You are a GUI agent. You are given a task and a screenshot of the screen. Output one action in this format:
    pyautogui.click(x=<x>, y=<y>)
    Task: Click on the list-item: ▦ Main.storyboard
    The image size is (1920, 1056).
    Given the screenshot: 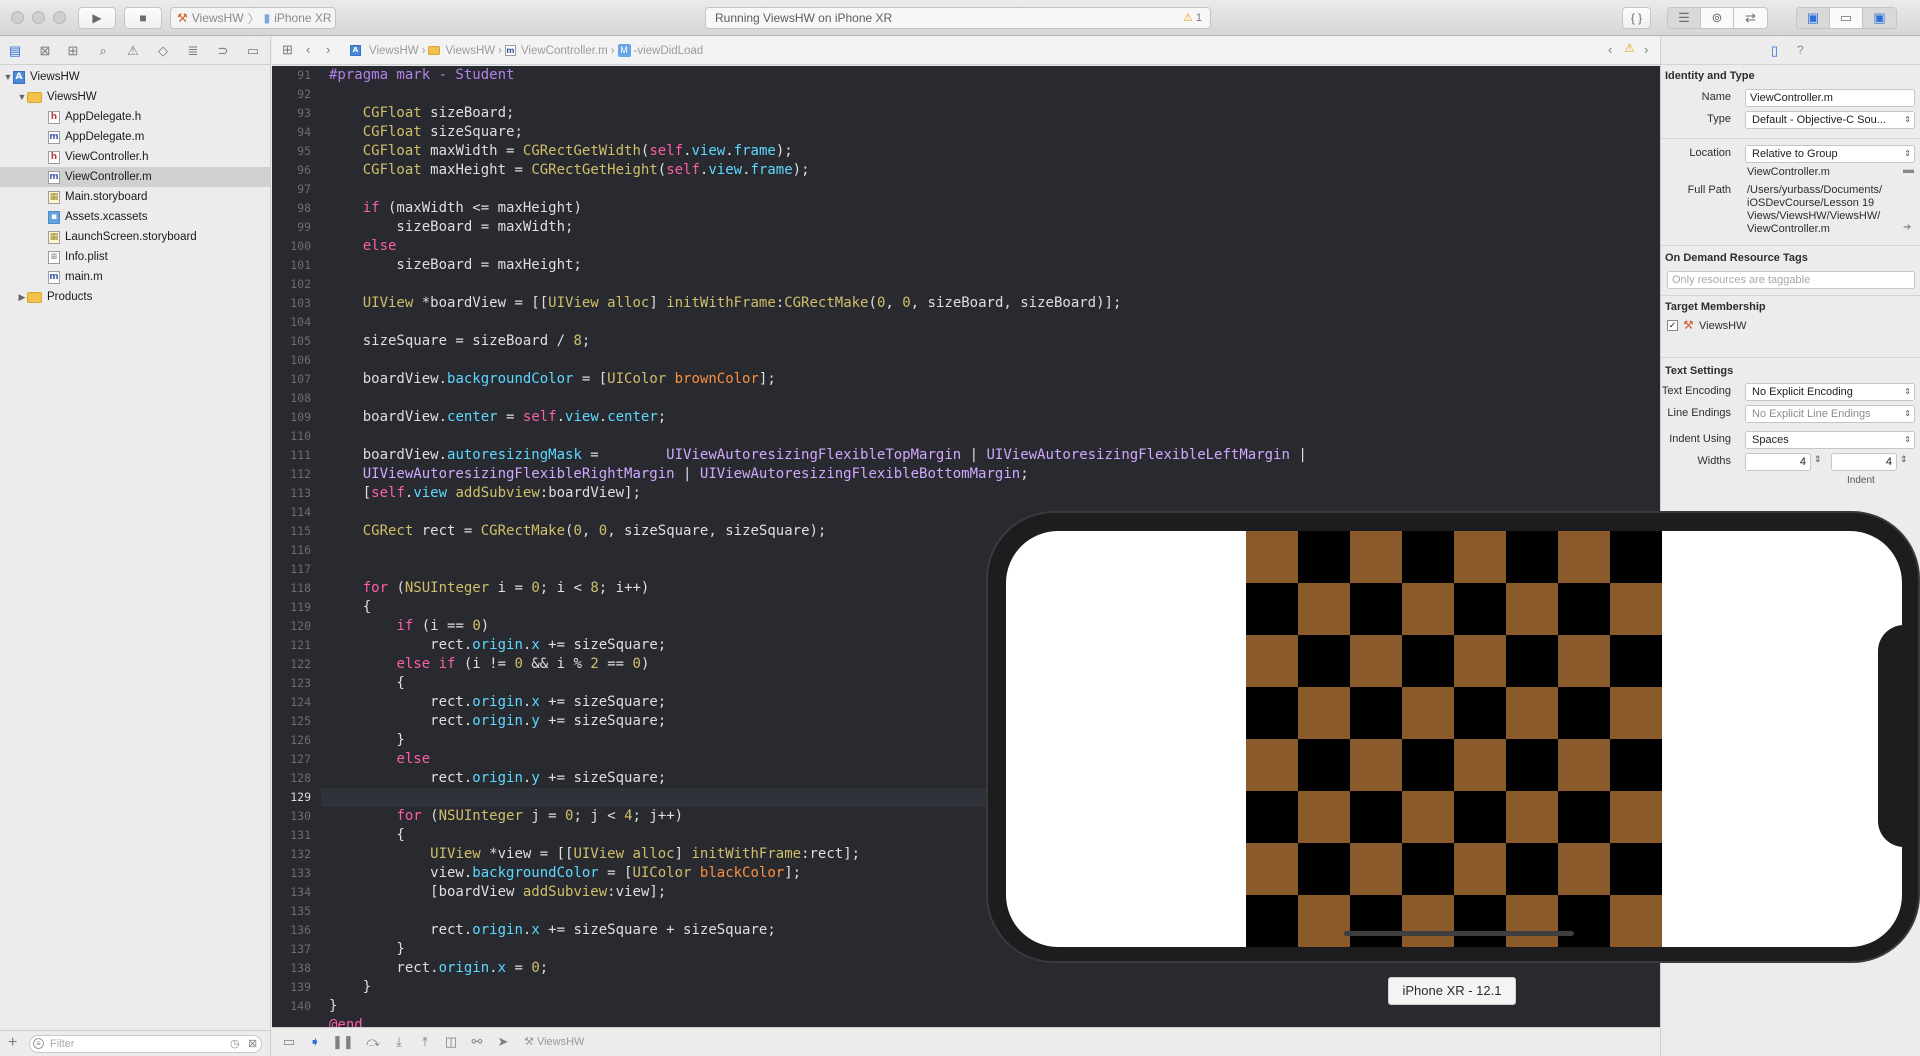 What is the action you would take?
    pyautogui.click(x=135, y=197)
    